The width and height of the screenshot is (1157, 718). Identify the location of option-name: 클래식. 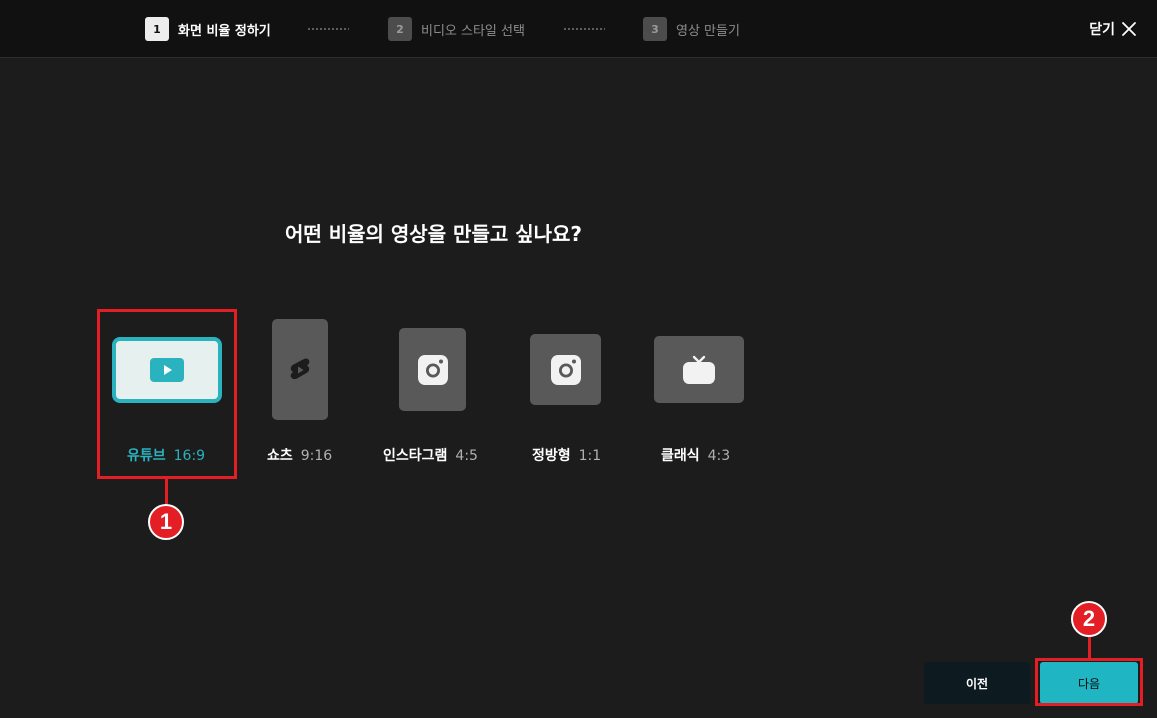
(680, 456).